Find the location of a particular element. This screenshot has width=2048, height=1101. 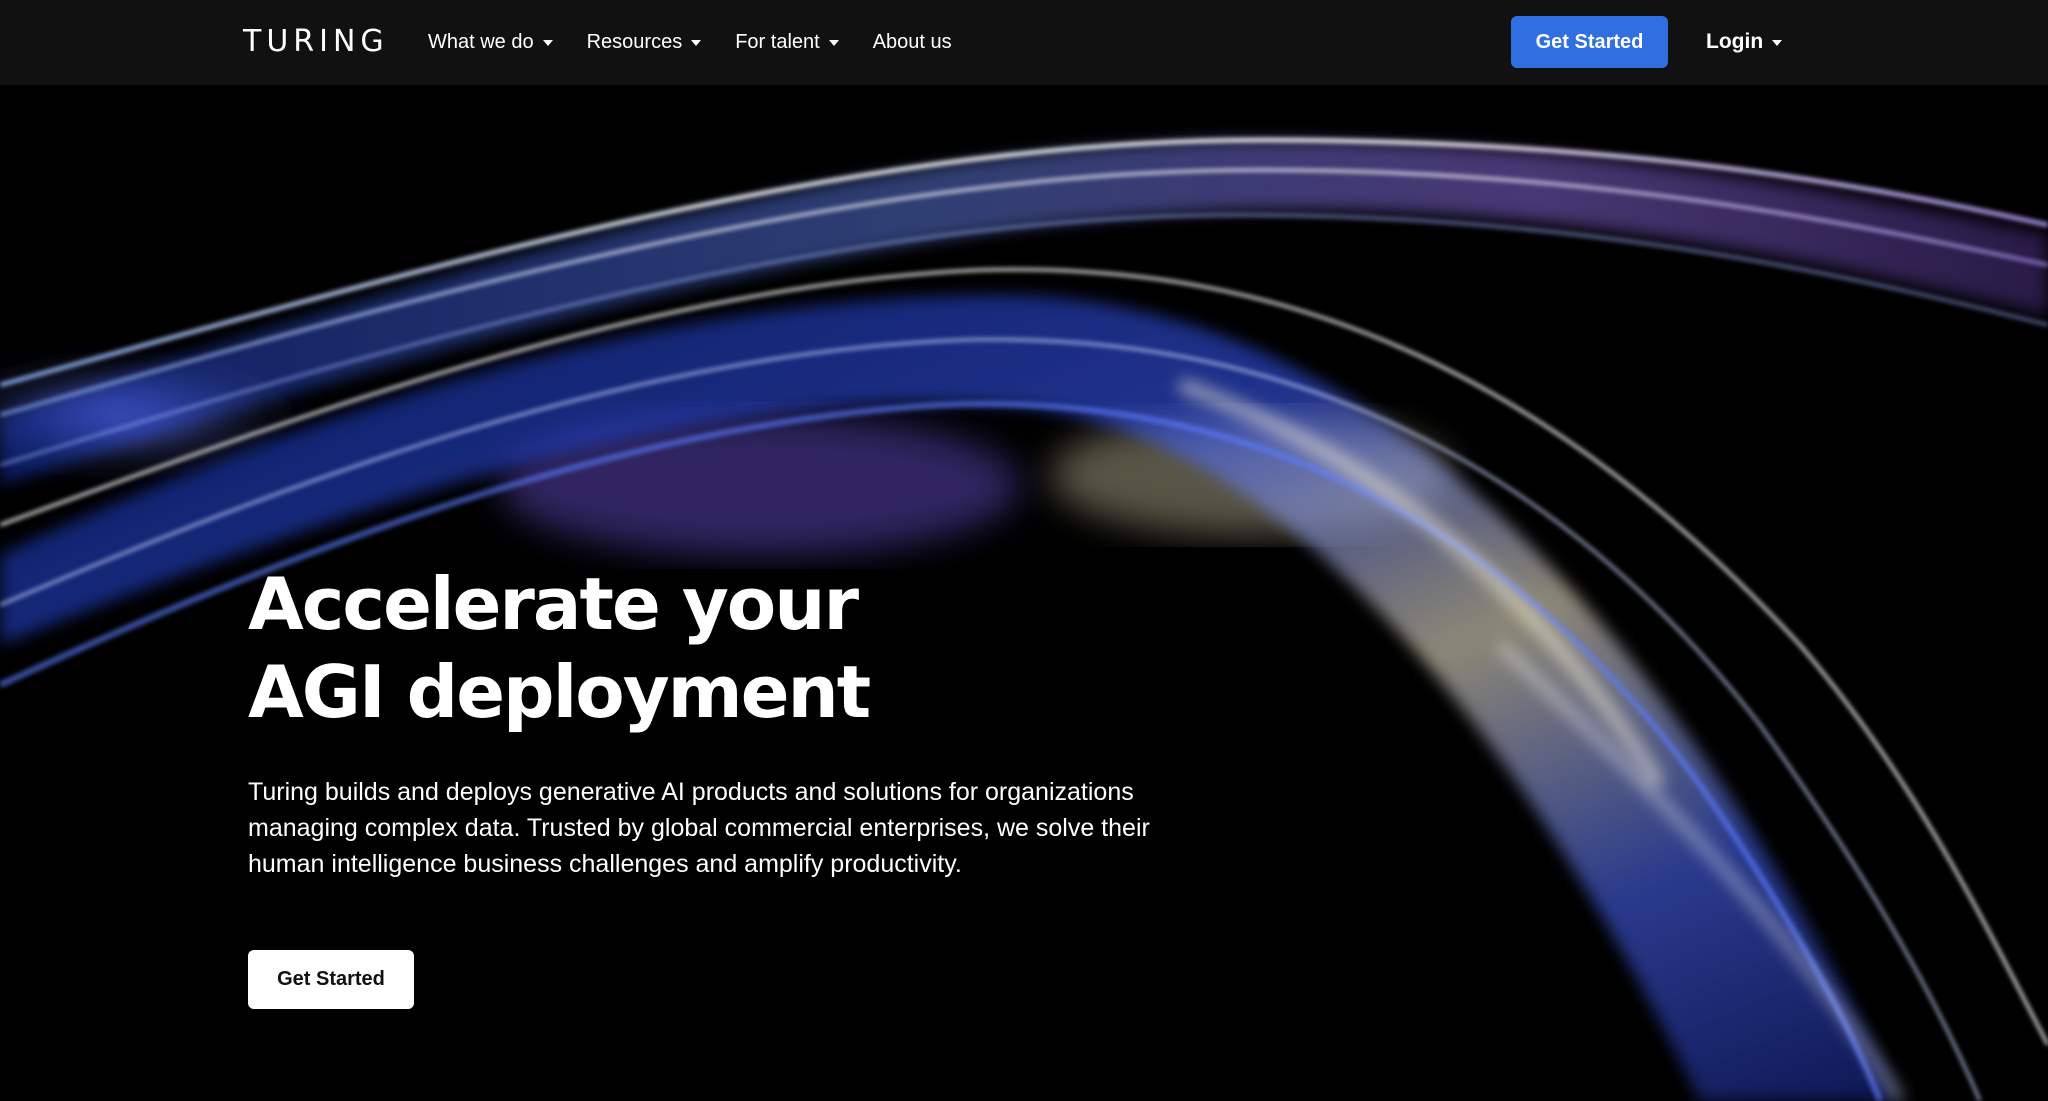

nav-item-resources: Resources is located at coordinates (644, 42).